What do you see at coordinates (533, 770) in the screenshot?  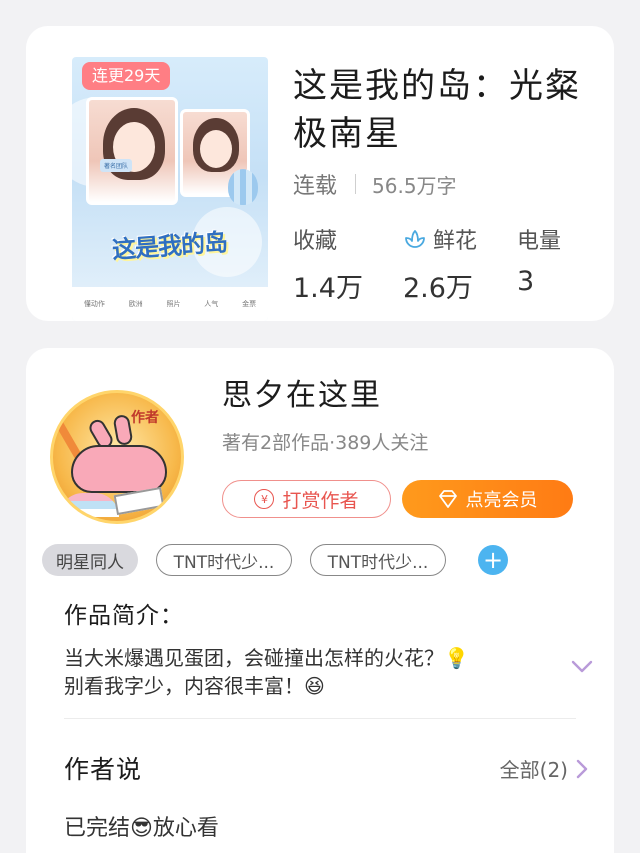 I see `view-all-label: 全部(2)` at bounding box center [533, 770].